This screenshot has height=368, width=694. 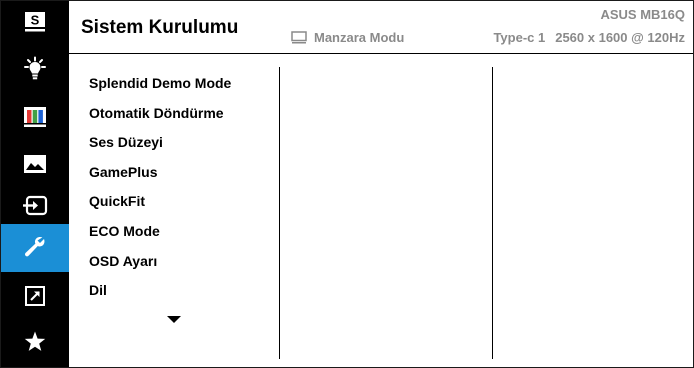 What do you see at coordinates (35, 184) in the screenshot?
I see `sidebar: S` at bounding box center [35, 184].